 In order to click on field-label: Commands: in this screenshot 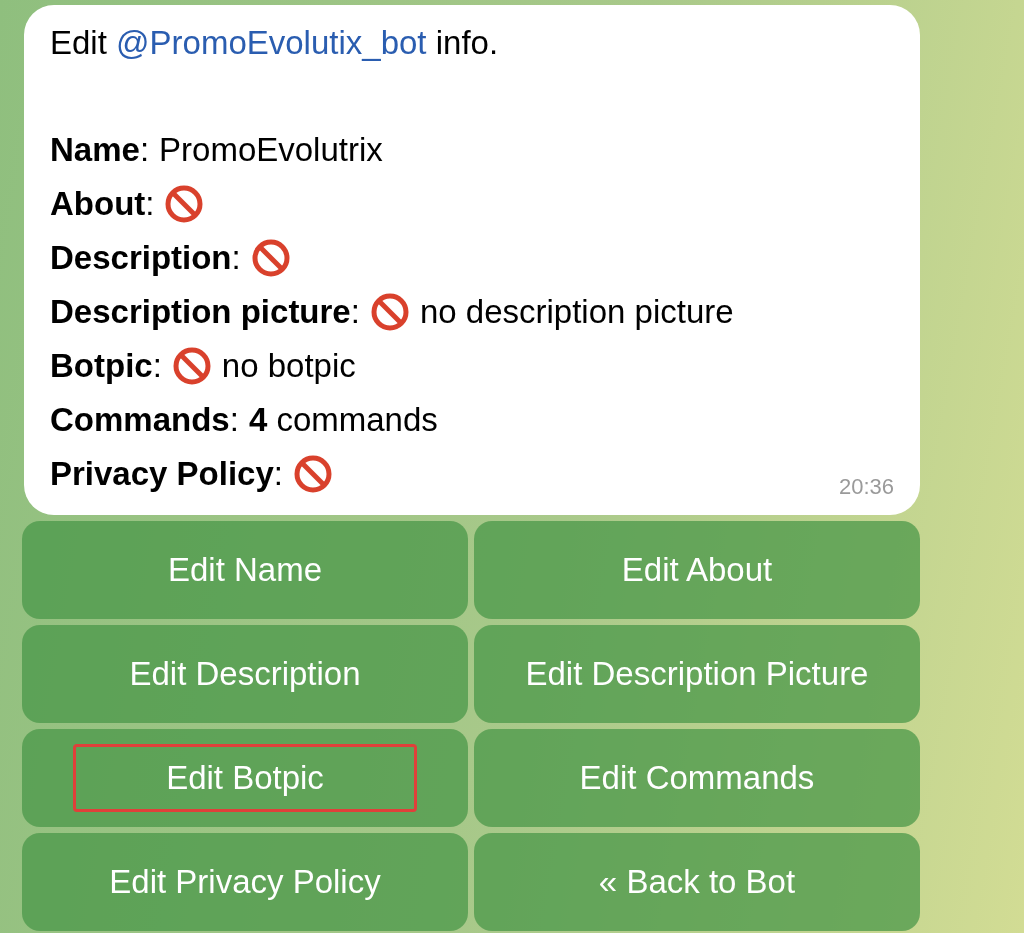, I will do `click(144, 420)`.